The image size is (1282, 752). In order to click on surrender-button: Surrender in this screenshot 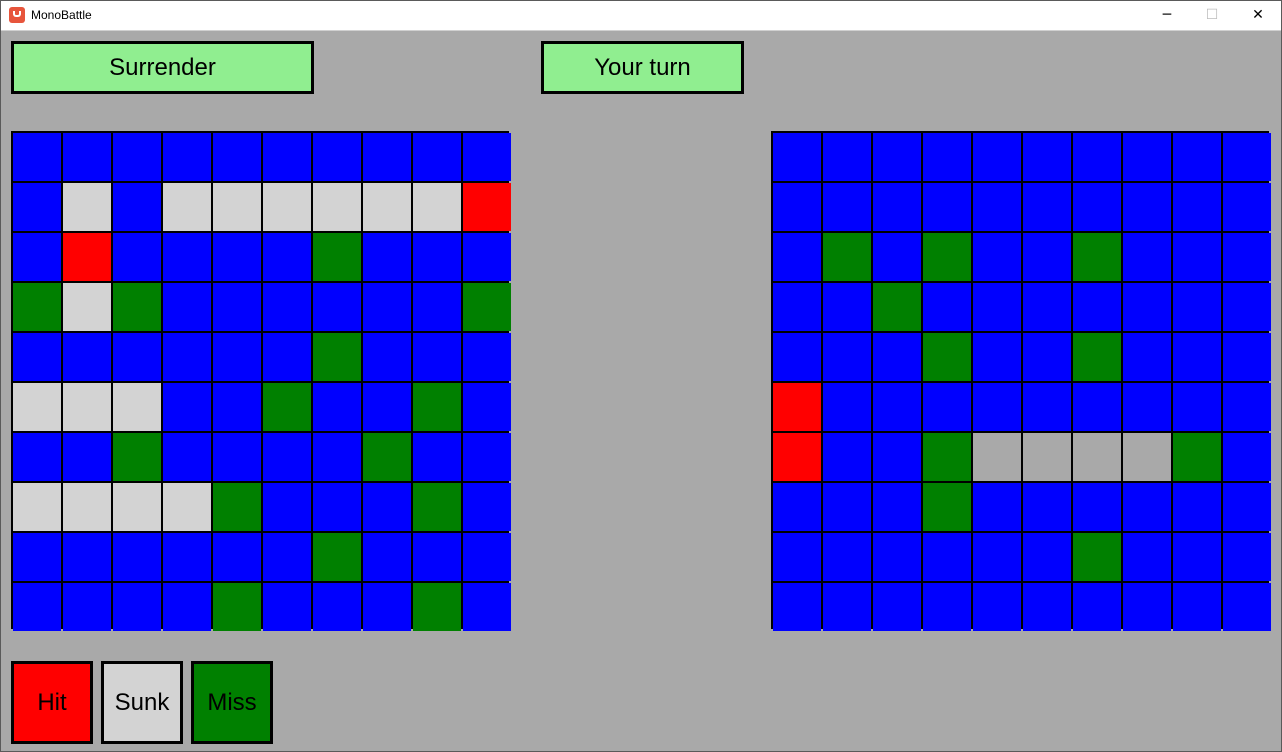, I will do `click(162, 67)`.